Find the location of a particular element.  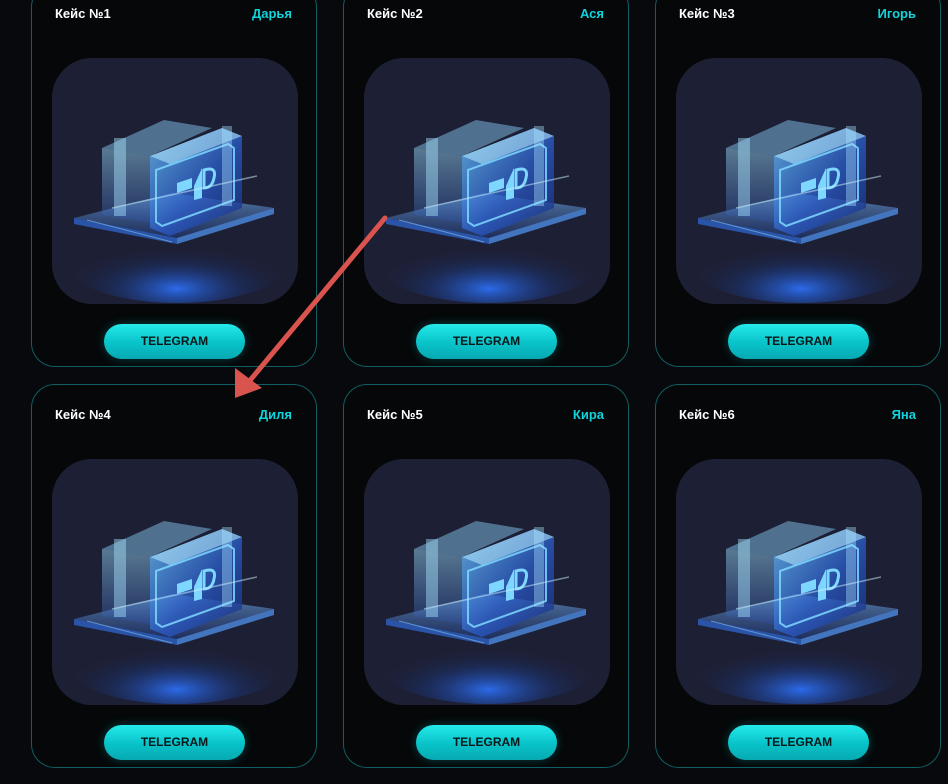

case-title: Кейс №6 is located at coordinates (707, 414).